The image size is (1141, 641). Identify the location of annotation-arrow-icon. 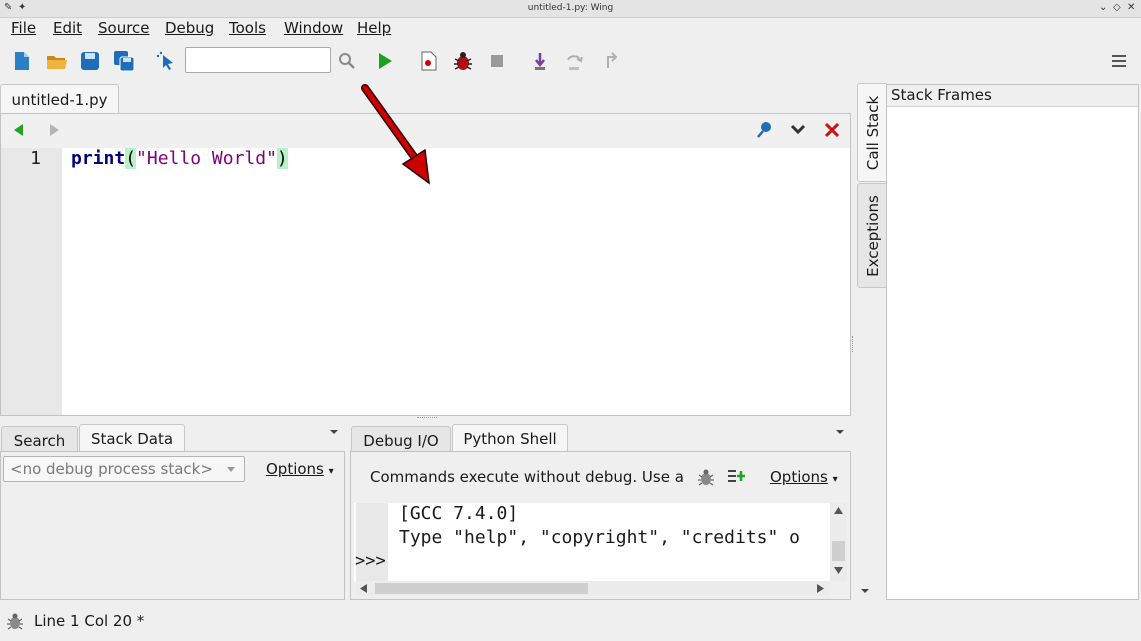
(395, 134).